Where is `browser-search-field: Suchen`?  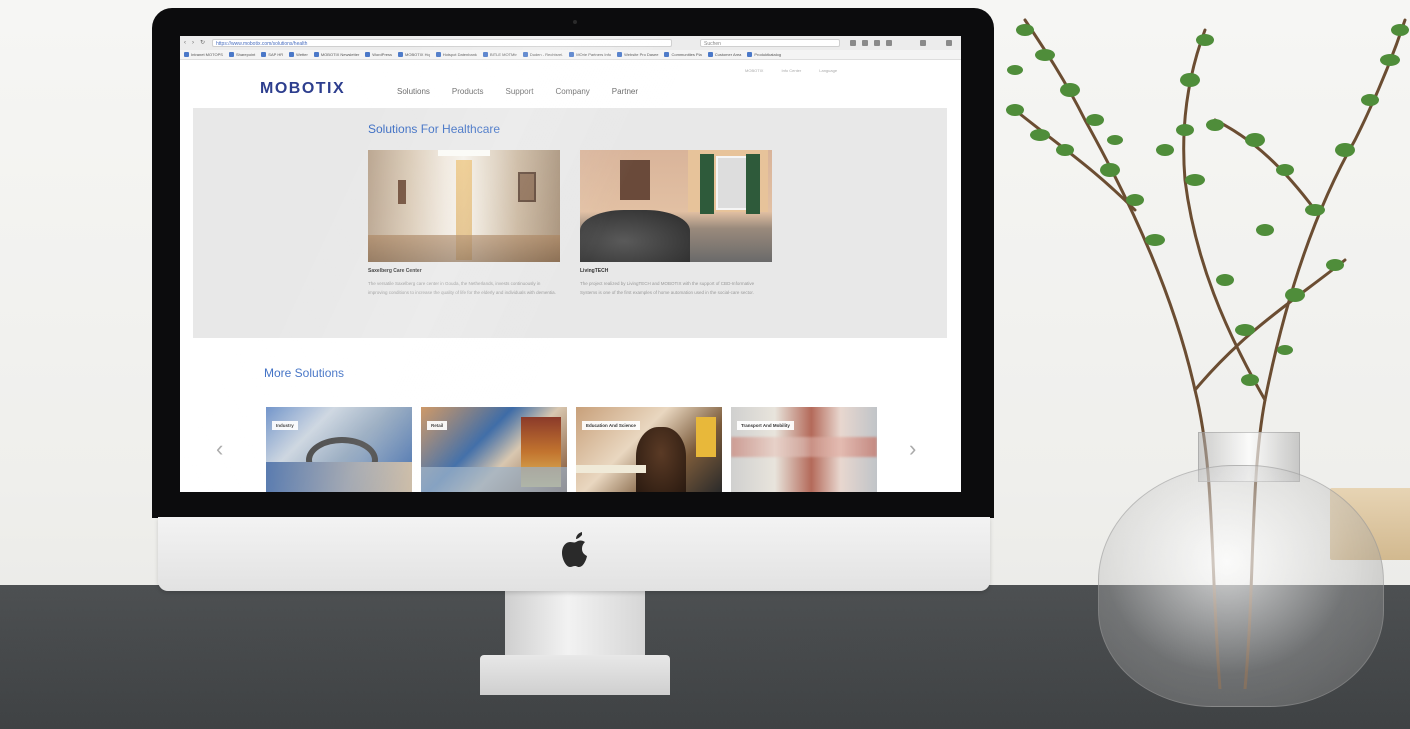 browser-search-field: Suchen is located at coordinates (770, 43).